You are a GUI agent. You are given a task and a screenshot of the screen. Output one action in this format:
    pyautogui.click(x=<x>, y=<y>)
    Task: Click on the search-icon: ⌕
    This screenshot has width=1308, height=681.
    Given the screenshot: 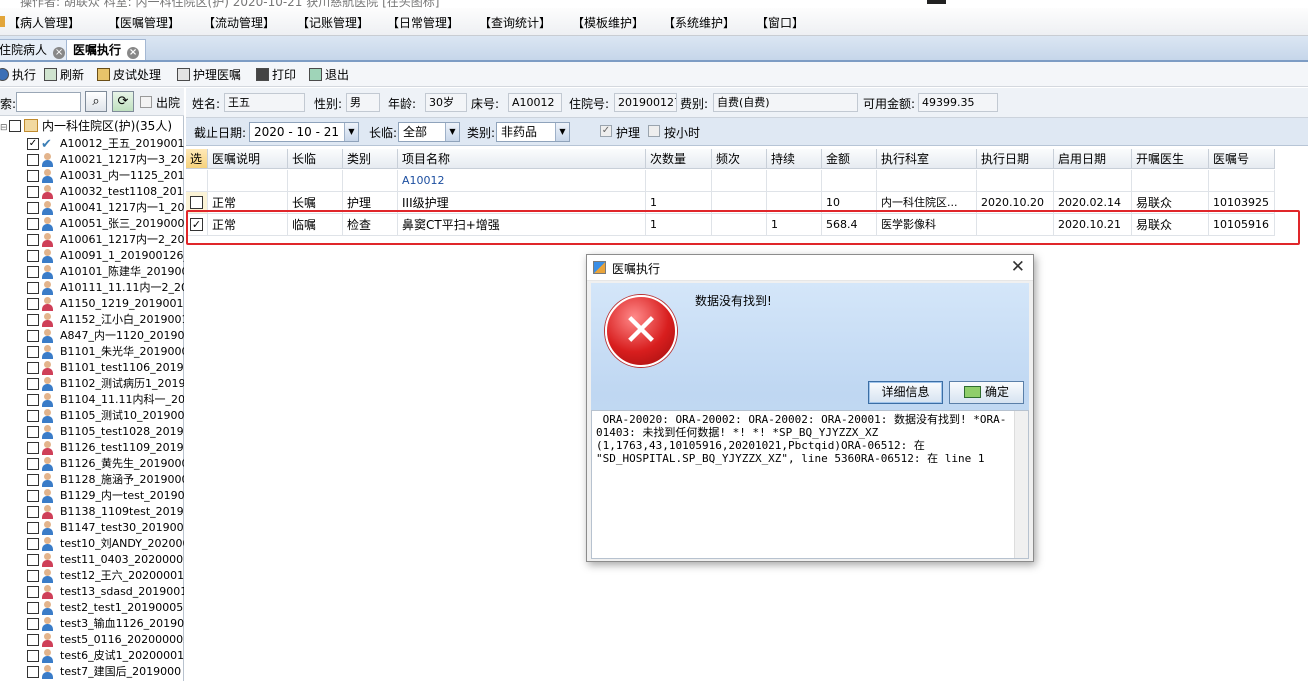 What is the action you would take?
    pyautogui.click(x=96, y=101)
    